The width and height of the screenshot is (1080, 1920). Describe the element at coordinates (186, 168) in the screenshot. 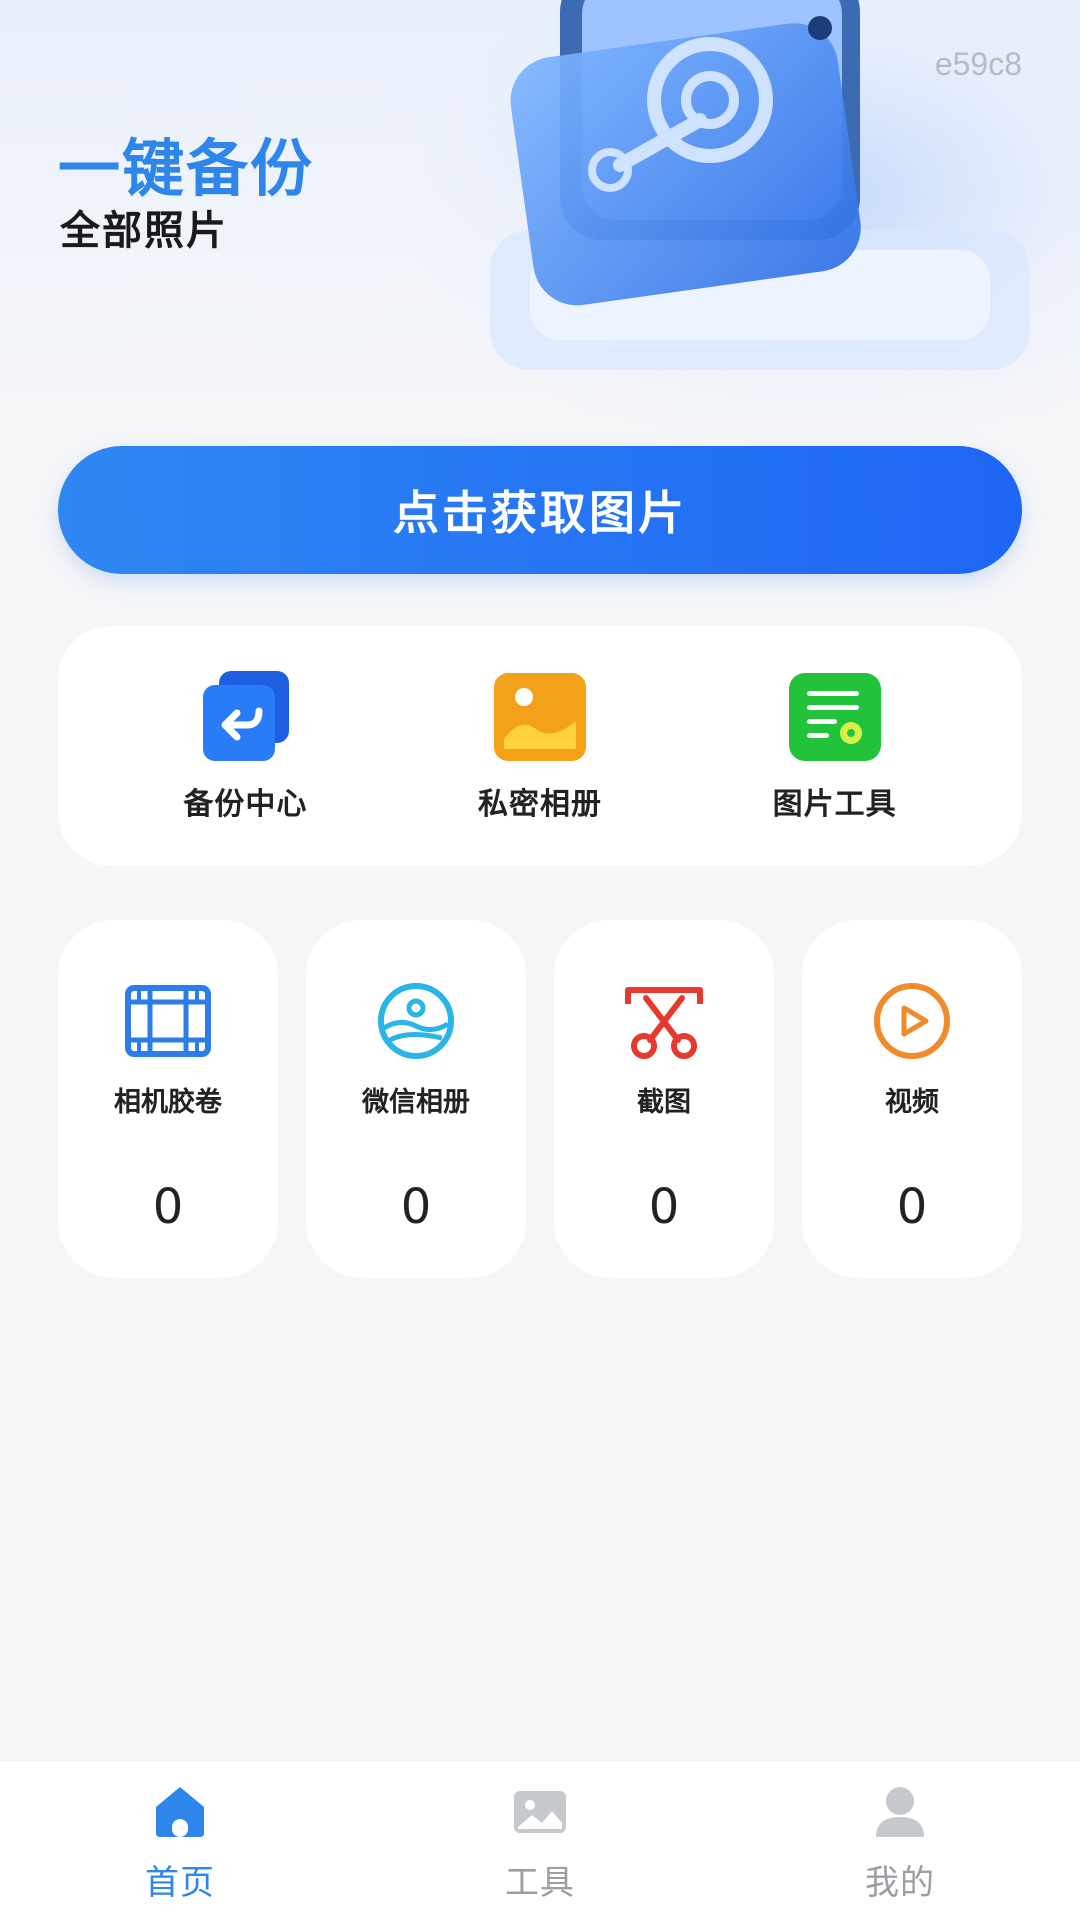

I see `hero-title: 一键备份` at that location.